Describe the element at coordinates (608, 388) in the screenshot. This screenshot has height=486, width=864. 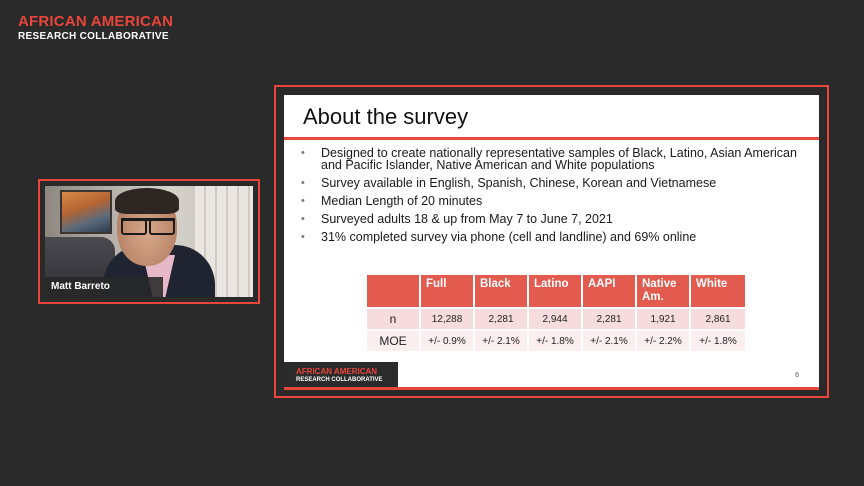
I see `footer-divider` at that location.